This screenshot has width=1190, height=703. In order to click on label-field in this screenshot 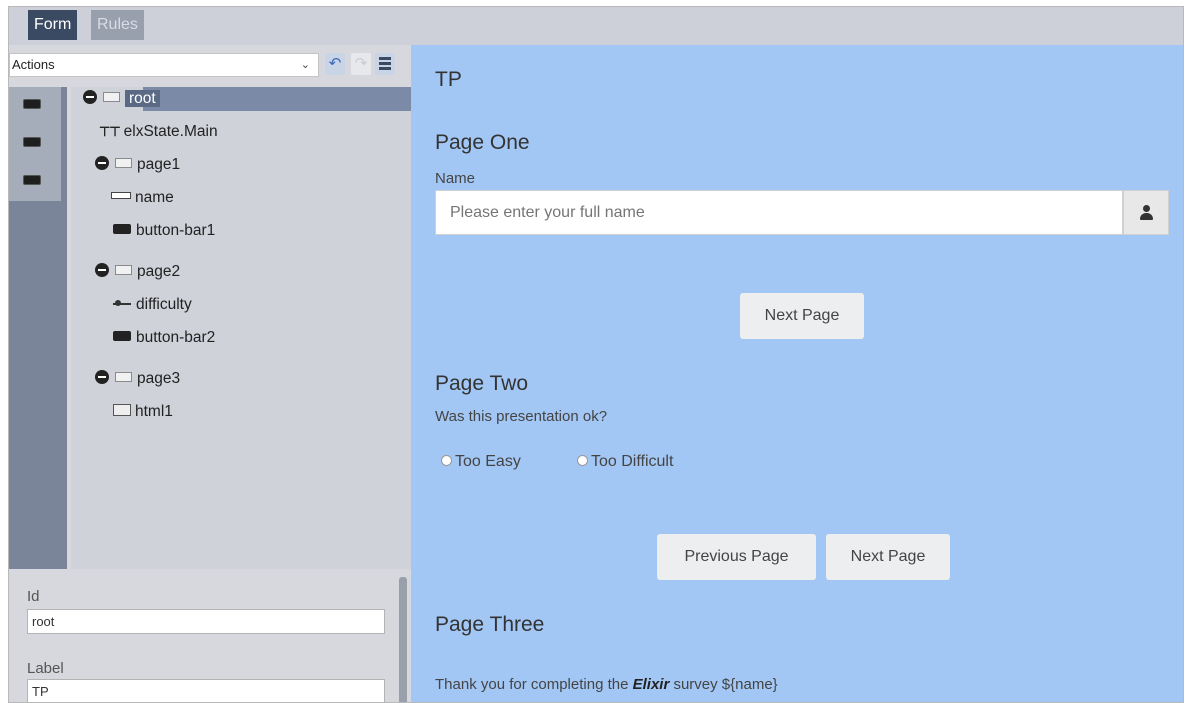, I will do `click(206, 690)`.